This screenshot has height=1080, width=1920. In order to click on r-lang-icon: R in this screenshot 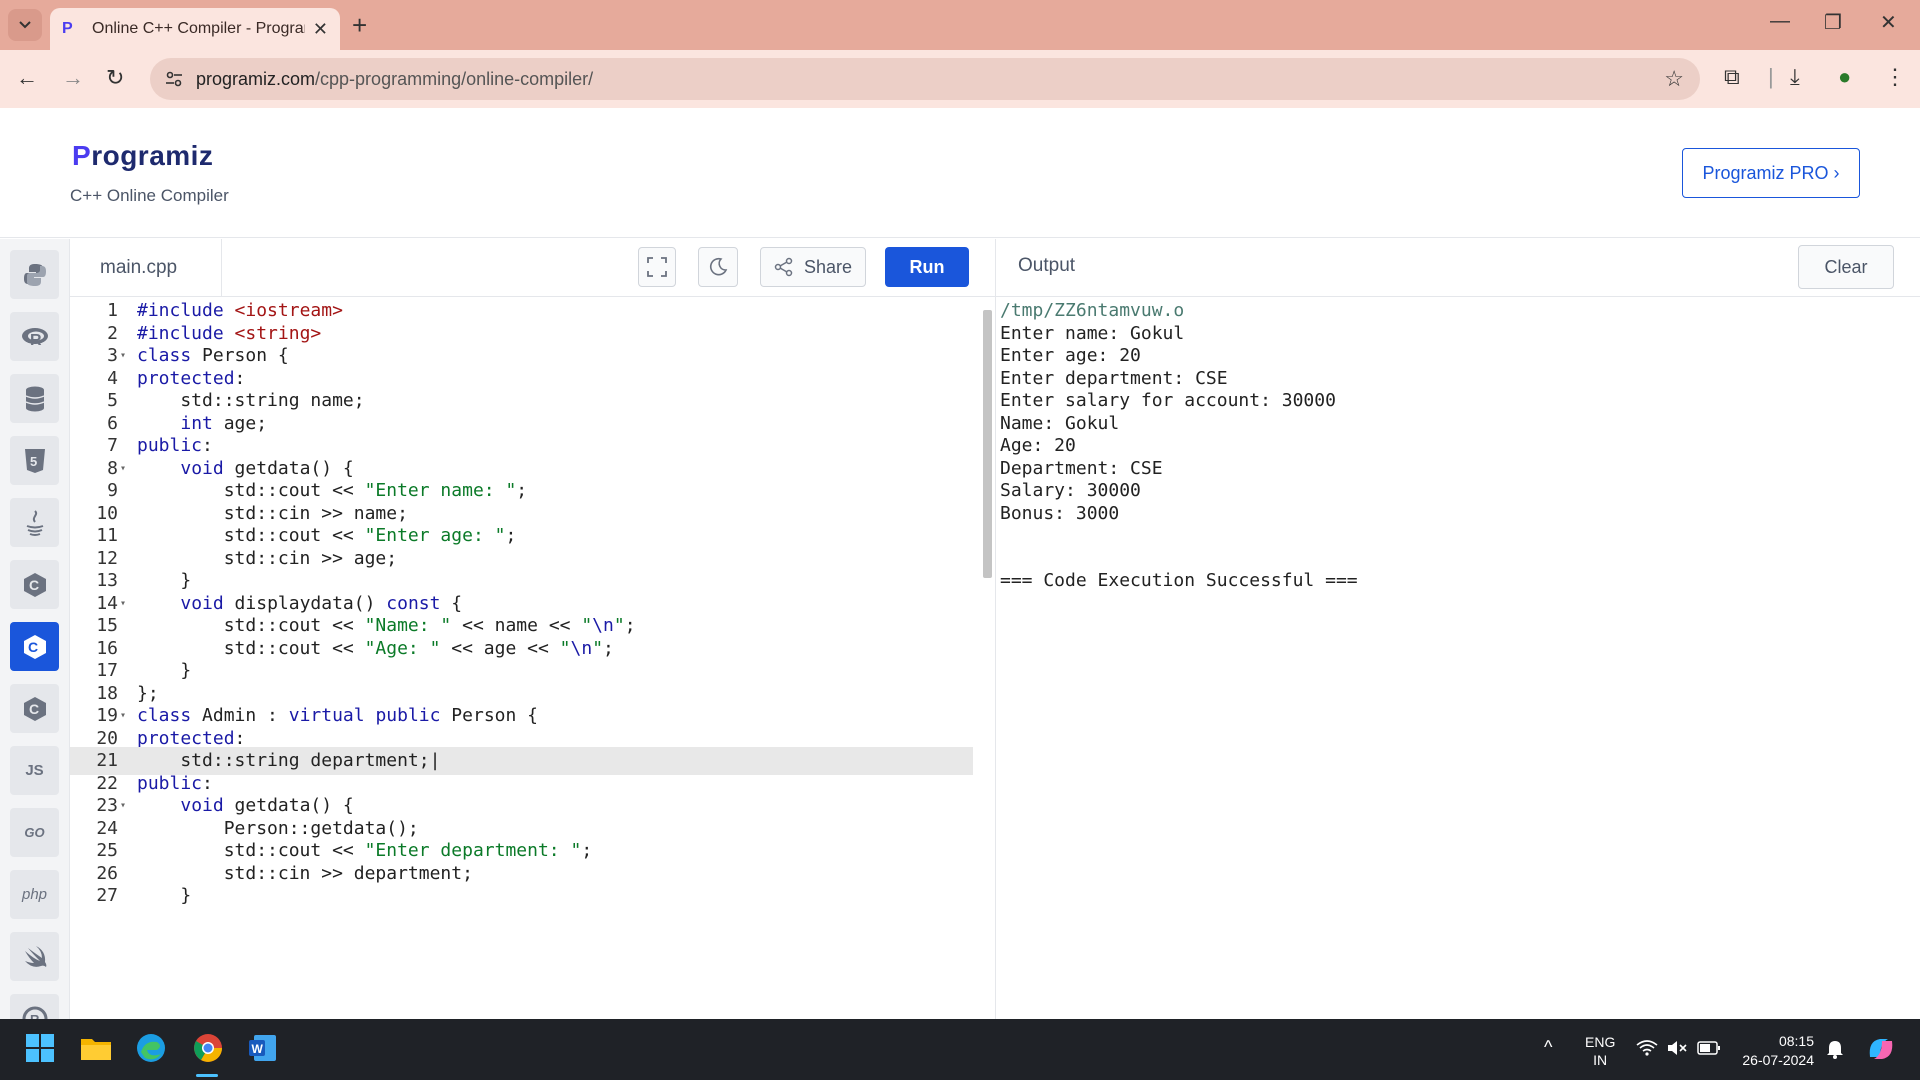, I will do `click(34, 336)`.